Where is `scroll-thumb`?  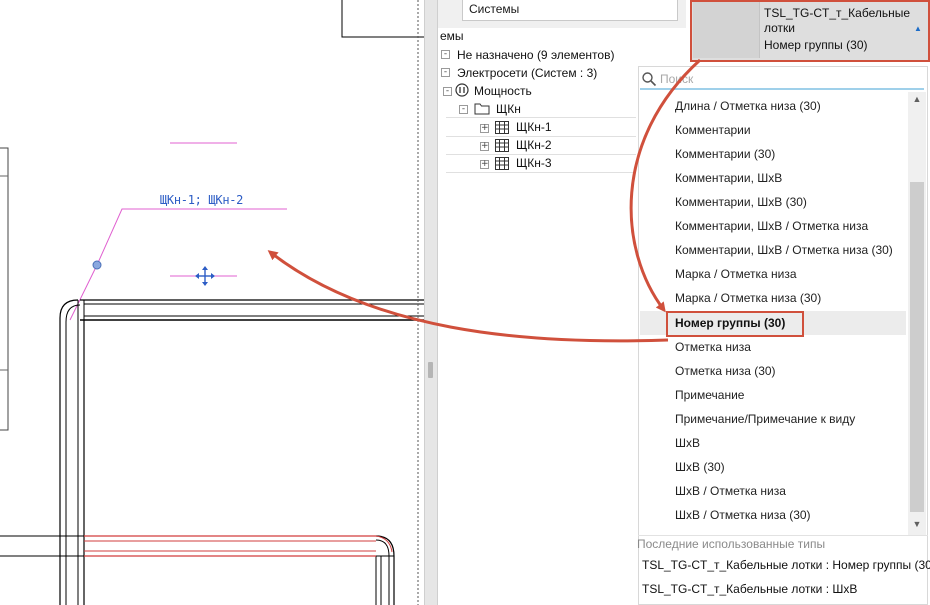
scroll-thumb is located at coordinates (917, 347).